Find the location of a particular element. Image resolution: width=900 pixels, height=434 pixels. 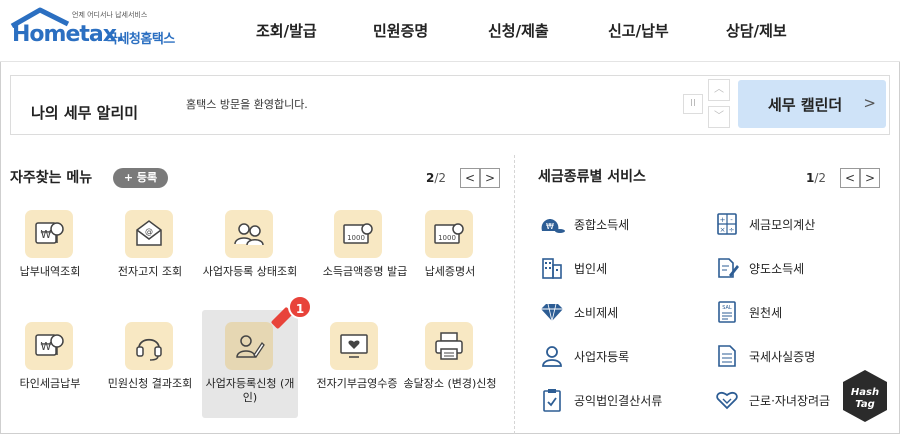

watermark-line1: Hash is located at coordinates (865, 392).